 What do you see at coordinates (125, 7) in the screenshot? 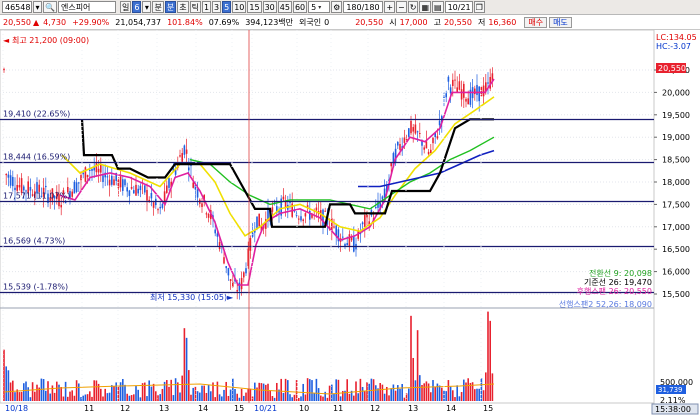
I see `period-day-button: 일` at bounding box center [125, 7].